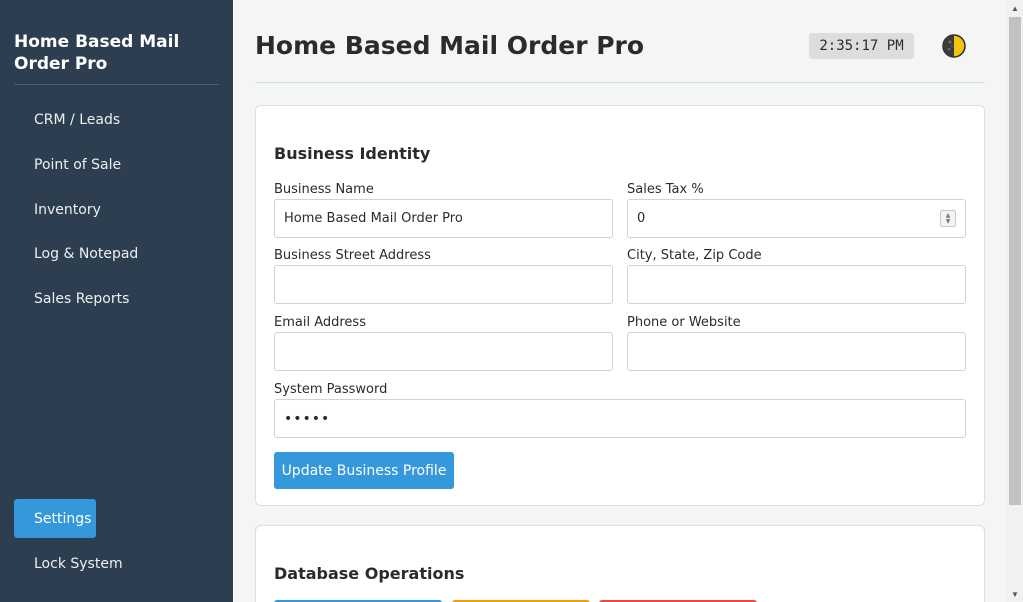 The image size is (1023, 602). I want to click on business-name-label: Business Name, so click(324, 189).